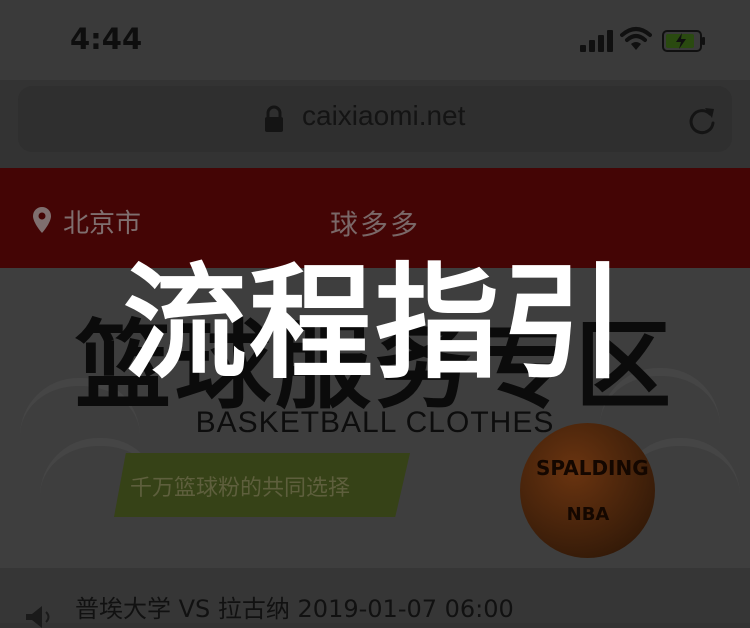 Image resolution: width=750 pixels, height=628 pixels. Describe the element at coordinates (106, 39) in the screenshot. I see `status-time: 4:44` at that location.